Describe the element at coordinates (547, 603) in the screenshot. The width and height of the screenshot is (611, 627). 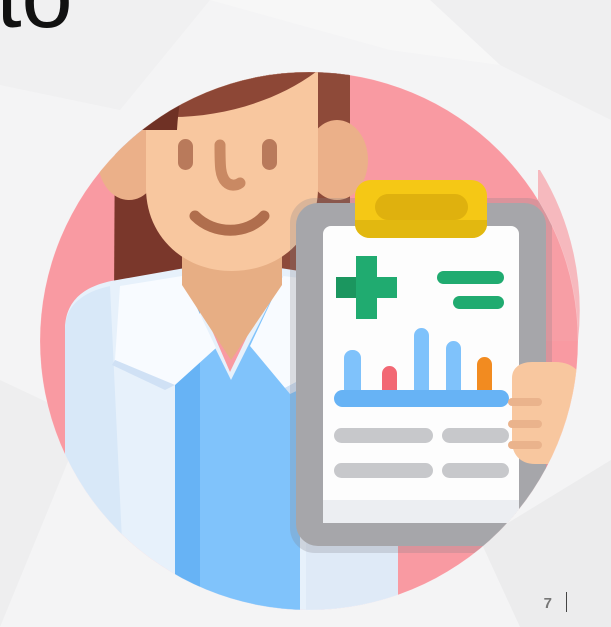
I see `slide-number: 7` at that location.